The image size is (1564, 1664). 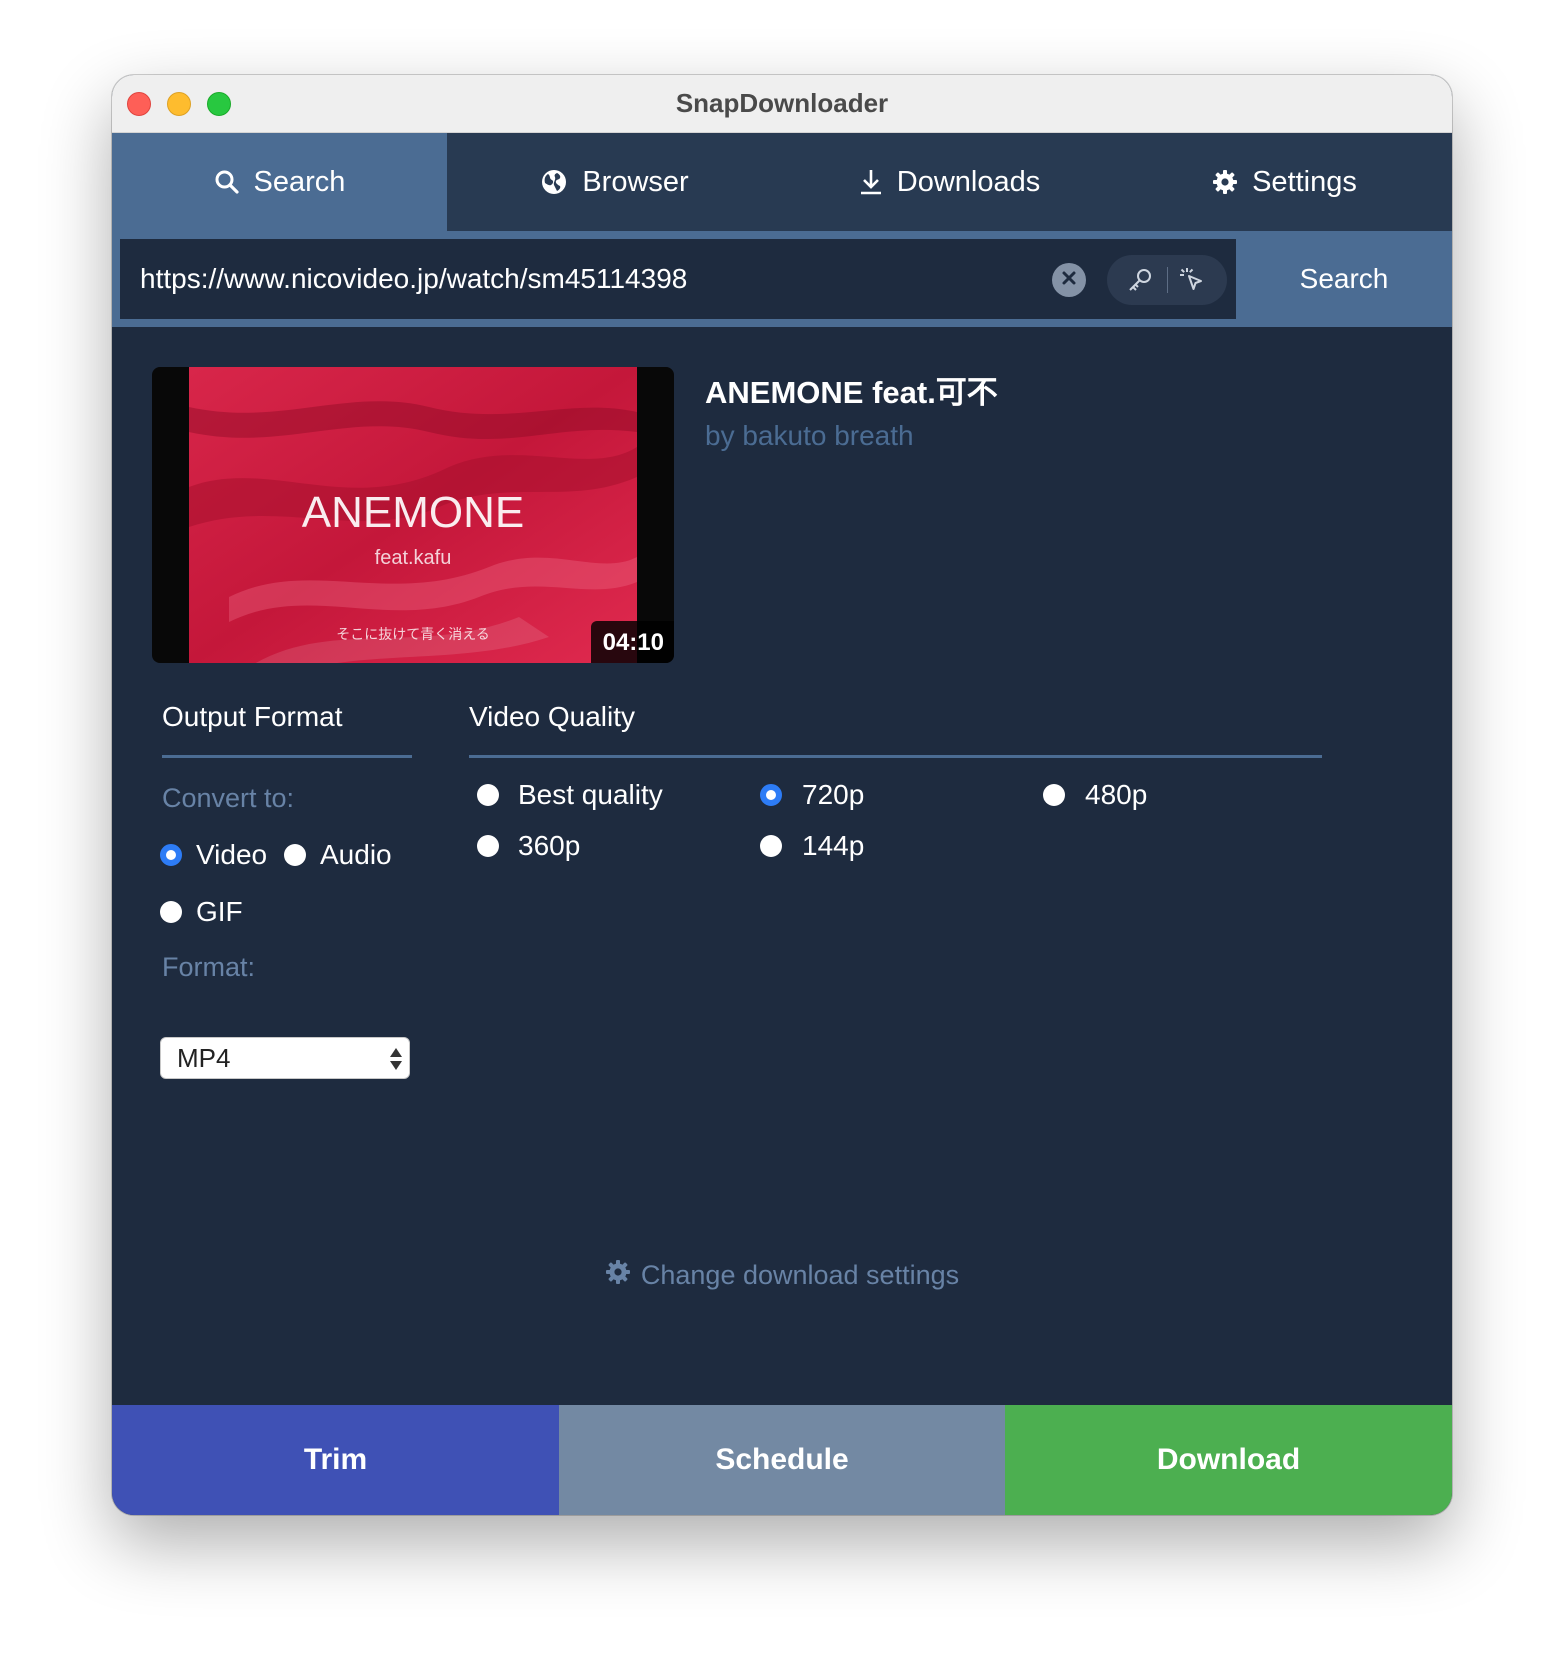 What do you see at coordinates (396, 1061) in the screenshot?
I see `select-arrows-icon` at bounding box center [396, 1061].